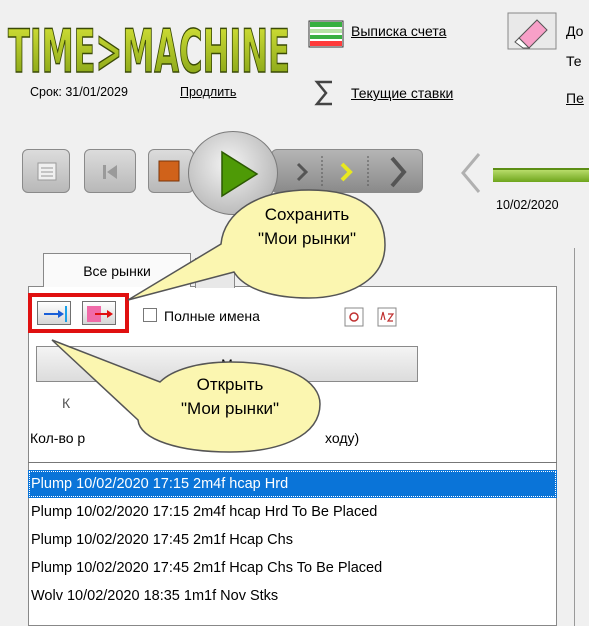  Describe the element at coordinates (230, 397) in the screenshot. I see `callout-open-text: Открыть "Мои рынки"` at that location.